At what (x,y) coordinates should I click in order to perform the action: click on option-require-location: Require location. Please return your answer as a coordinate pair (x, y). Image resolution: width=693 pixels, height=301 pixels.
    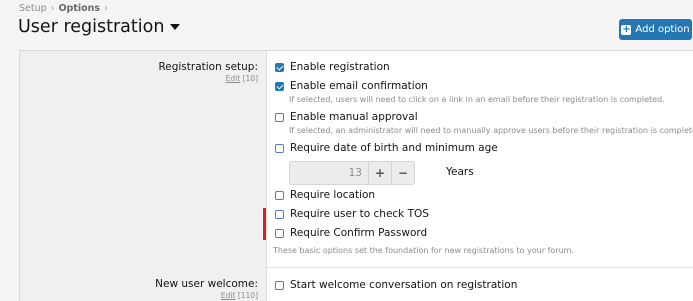
    Looking at the image, I should click on (325, 195).